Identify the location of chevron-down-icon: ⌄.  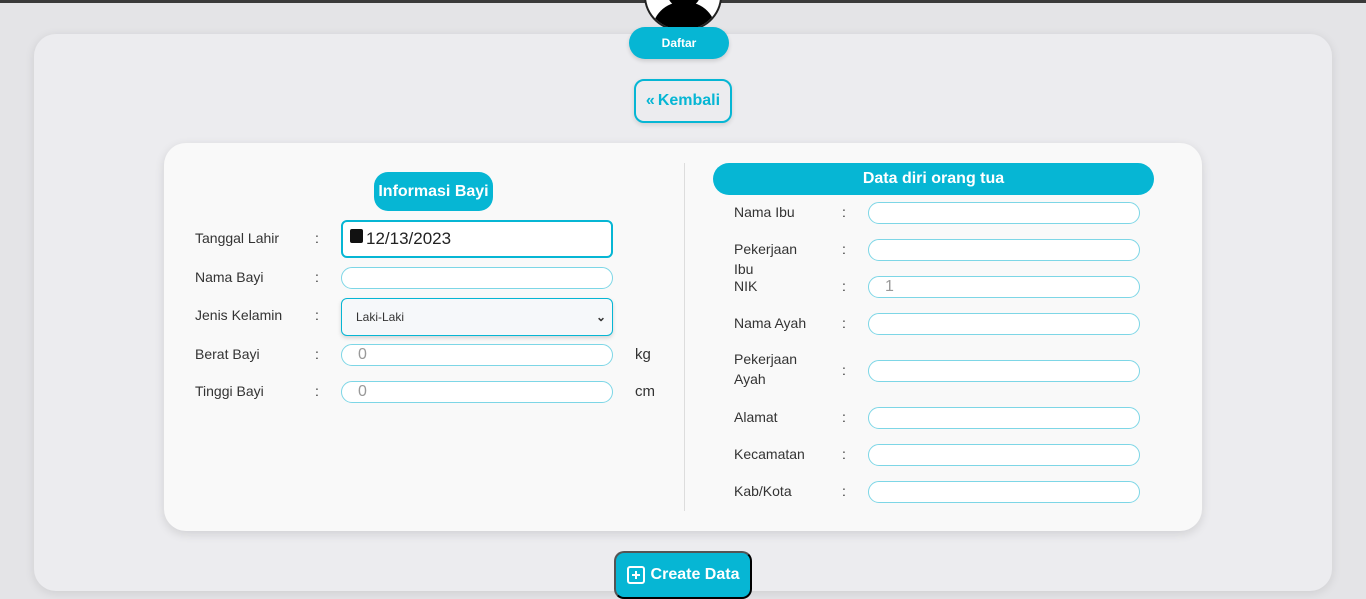
(600, 317).